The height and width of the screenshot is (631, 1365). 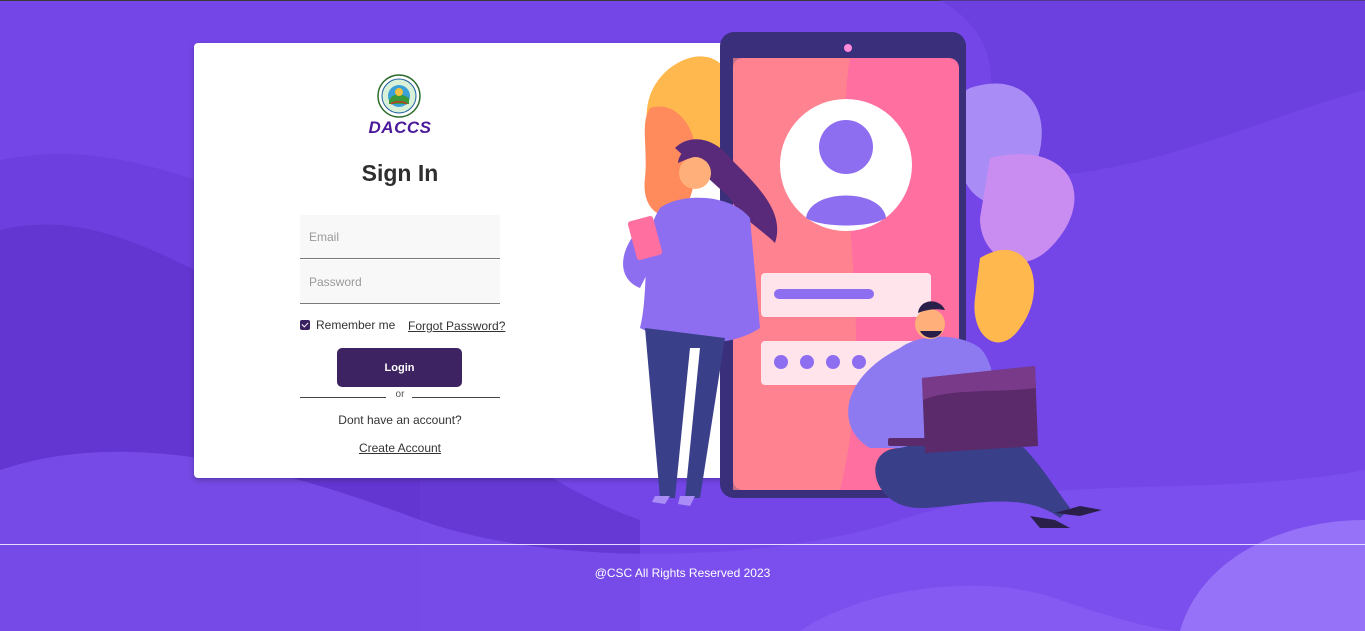 I want to click on or-divider-label: or, so click(x=400, y=394).